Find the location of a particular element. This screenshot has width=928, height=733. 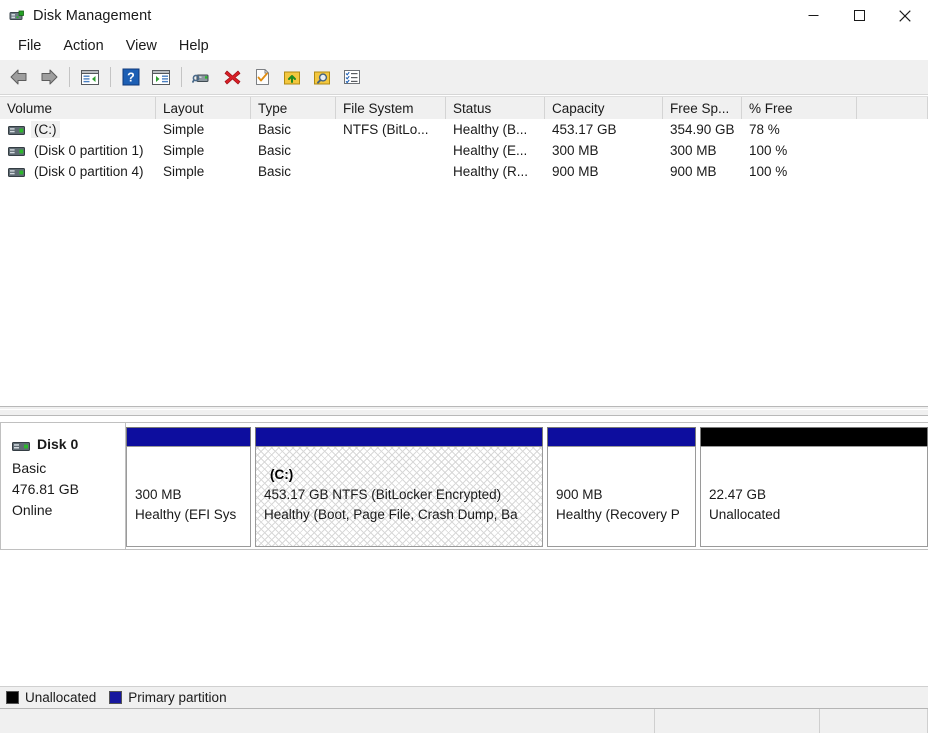

maximize-button is located at coordinates (859, 15).